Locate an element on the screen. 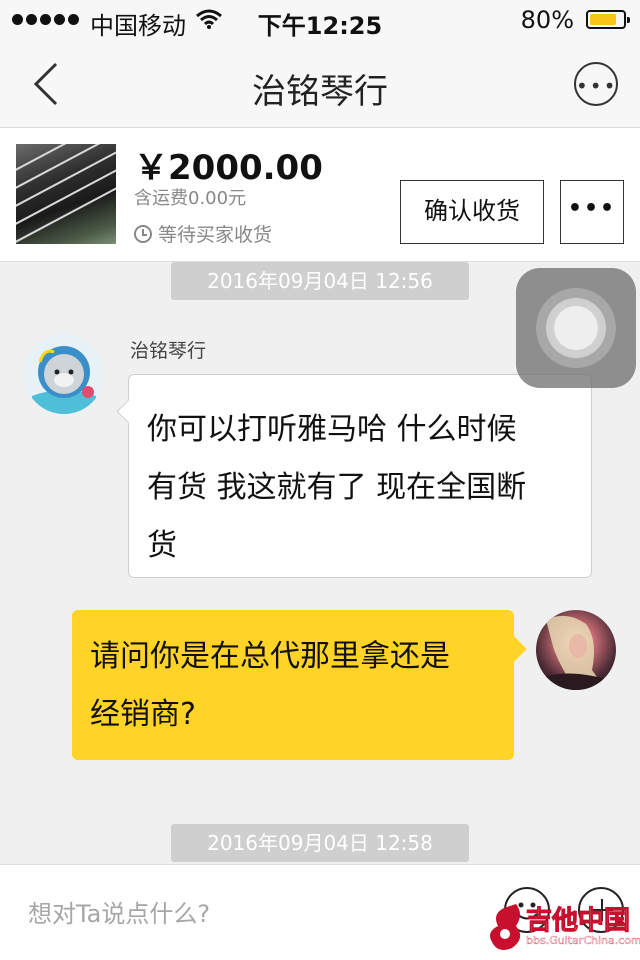  message-timestamp: 2016年09月04日 12:56 is located at coordinates (320, 281).